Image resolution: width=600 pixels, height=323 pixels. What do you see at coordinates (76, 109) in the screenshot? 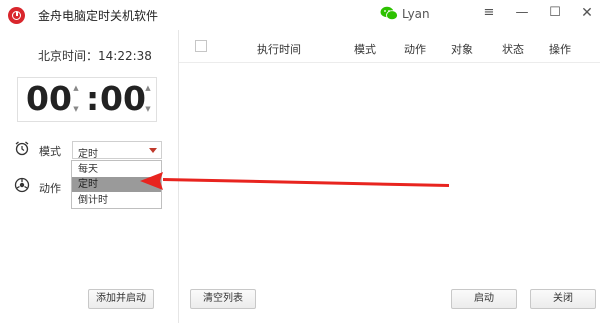
I see `hours-down-icon: ▼` at bounding box center [76, 109].